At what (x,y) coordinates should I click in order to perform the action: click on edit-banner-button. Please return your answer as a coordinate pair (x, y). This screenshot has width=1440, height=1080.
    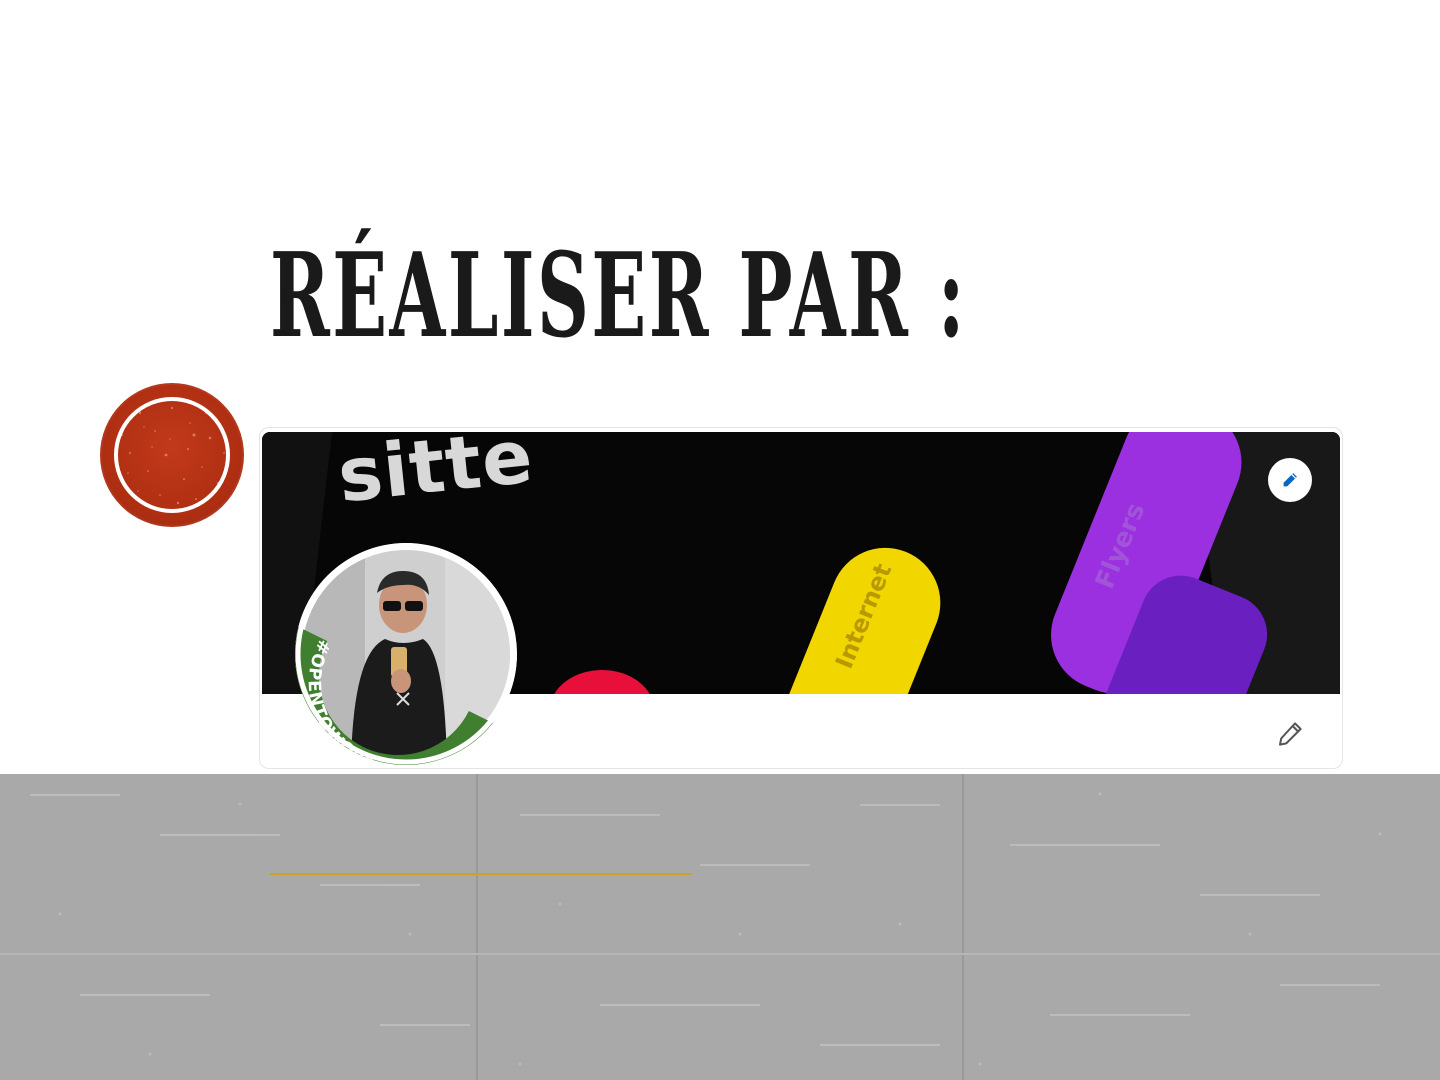
    Looking at the image, I should click on (1290, 480).